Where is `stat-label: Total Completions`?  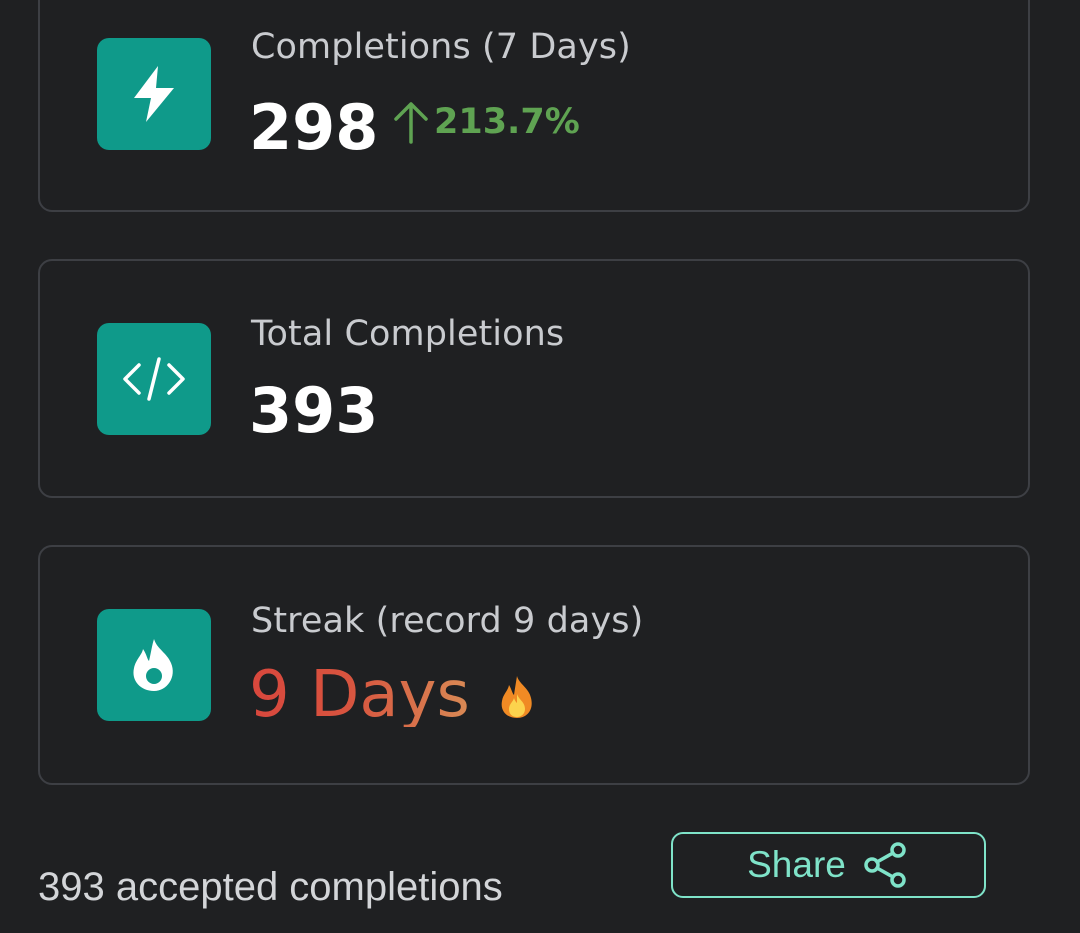 stat-label: Total Completions is located at coordinates (408, 334).